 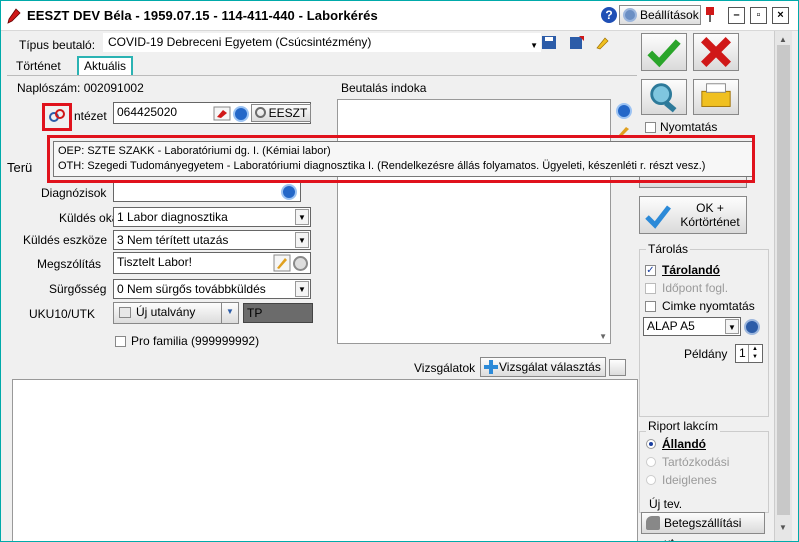 What do you see at coordinates (706, 354) in the screenshot?
I see `peldany-label: Példány` at bounding box center [706, 354].